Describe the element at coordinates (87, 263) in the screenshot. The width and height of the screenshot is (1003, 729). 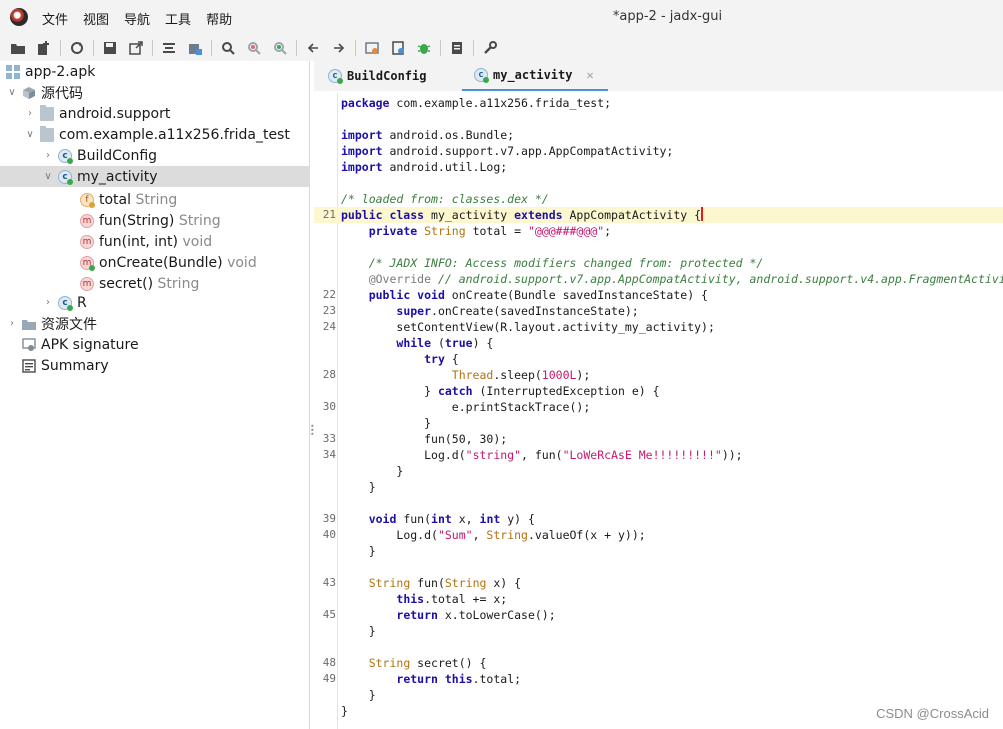
I see `method-public-icon: m` at that location.